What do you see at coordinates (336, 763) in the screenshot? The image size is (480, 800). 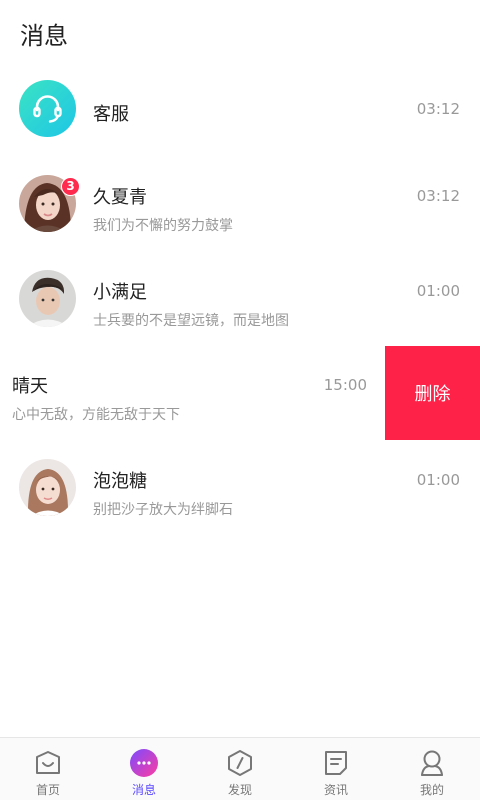 I see `news-icon` at bounding box center [336, 763].